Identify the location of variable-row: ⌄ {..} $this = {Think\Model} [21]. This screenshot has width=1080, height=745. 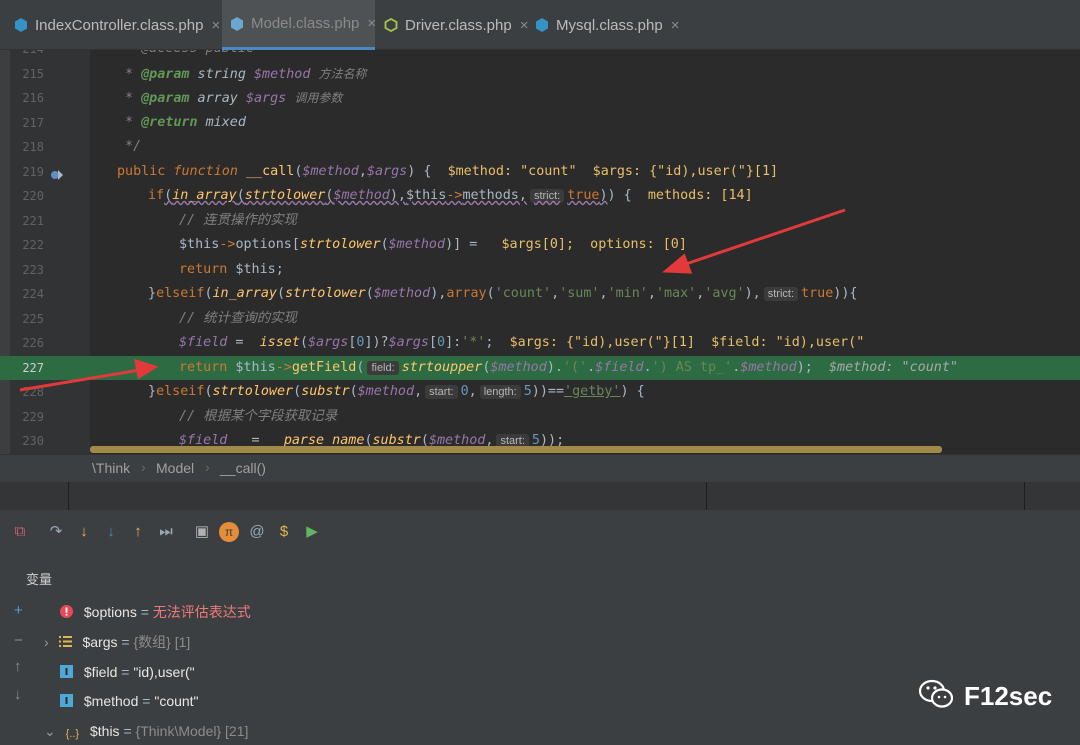
(146, 731).